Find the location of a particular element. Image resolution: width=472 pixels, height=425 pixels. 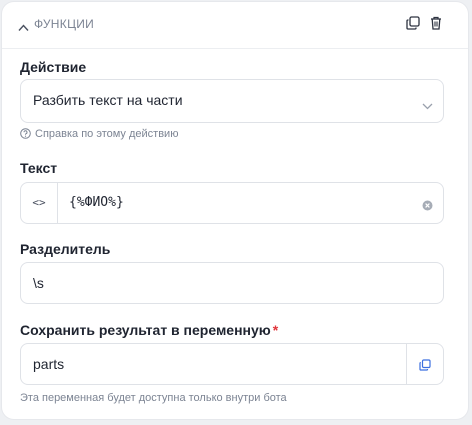

clear-icon is located at coordinates (427, 207).